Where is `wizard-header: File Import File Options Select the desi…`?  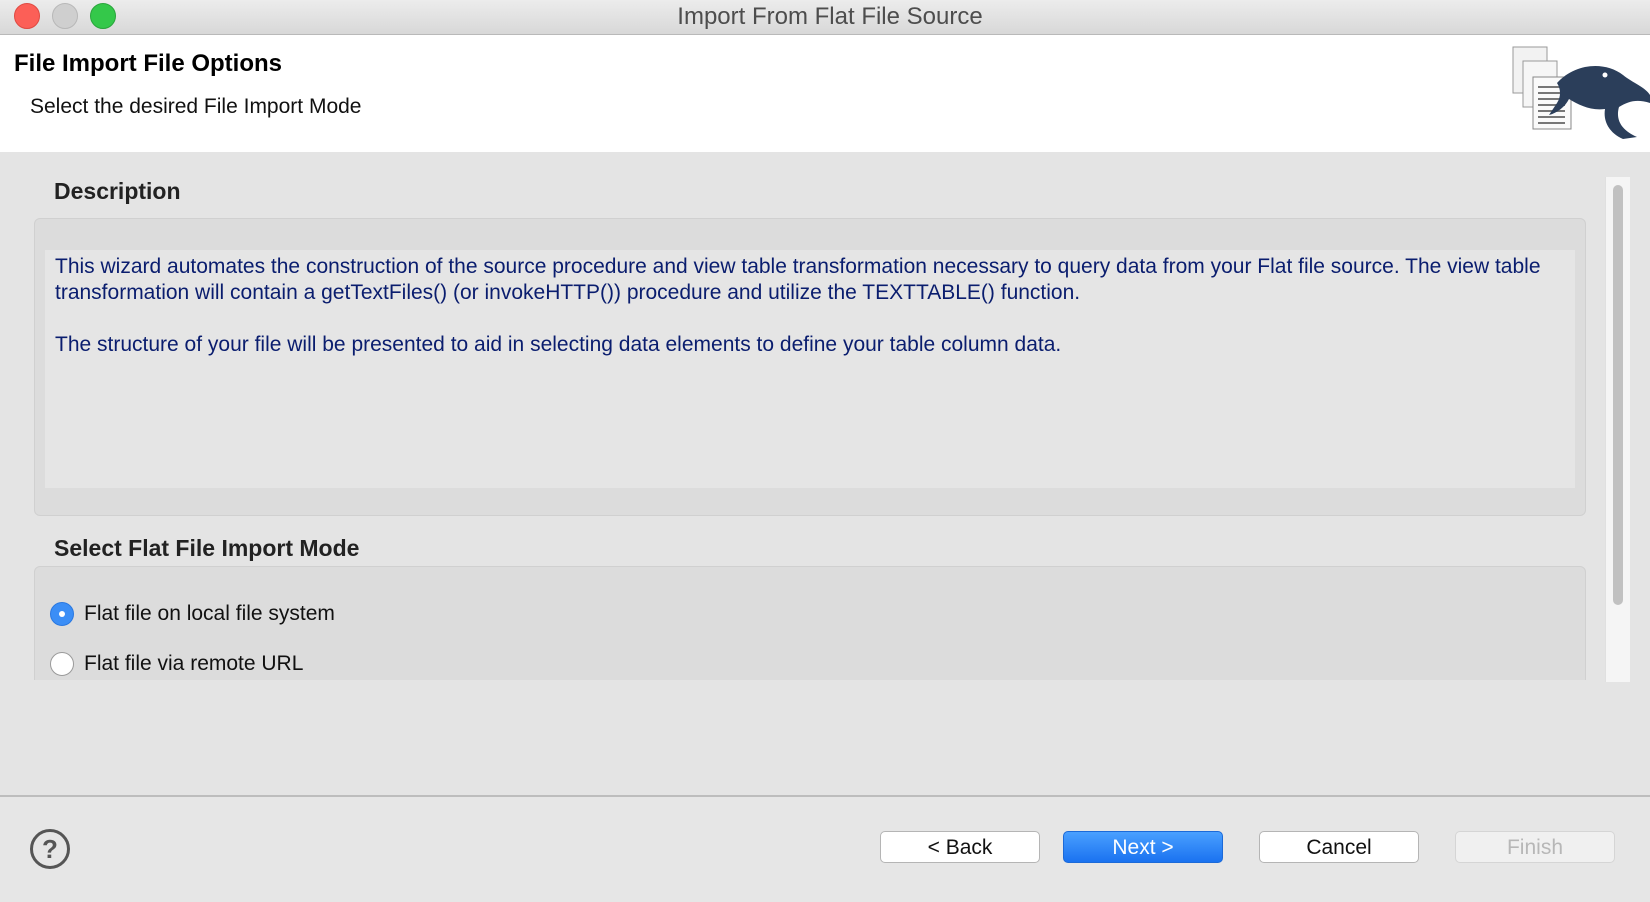 wizard-header: File Import File Options Select the desi… is located at coordinates (825, 94).